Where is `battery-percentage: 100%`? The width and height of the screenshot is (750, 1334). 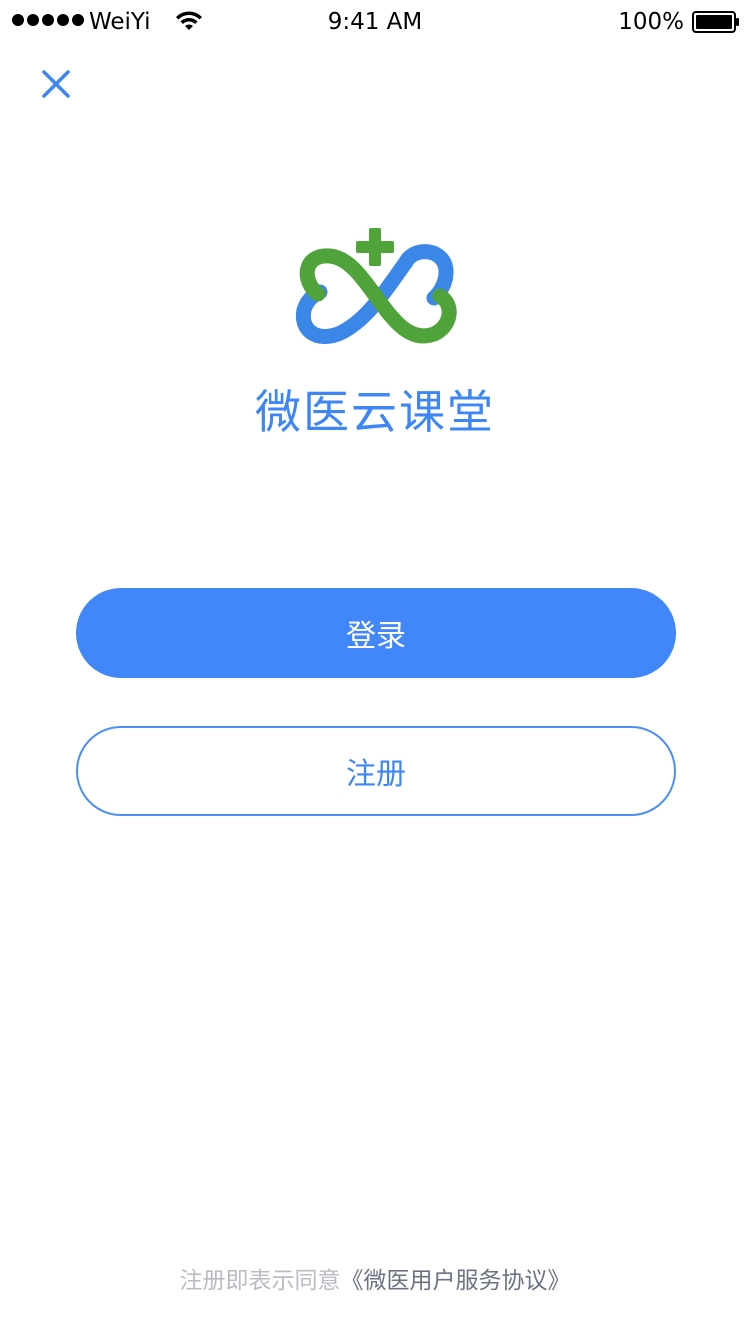
battery-percentage: 100% is located at coordinates (651, 22).